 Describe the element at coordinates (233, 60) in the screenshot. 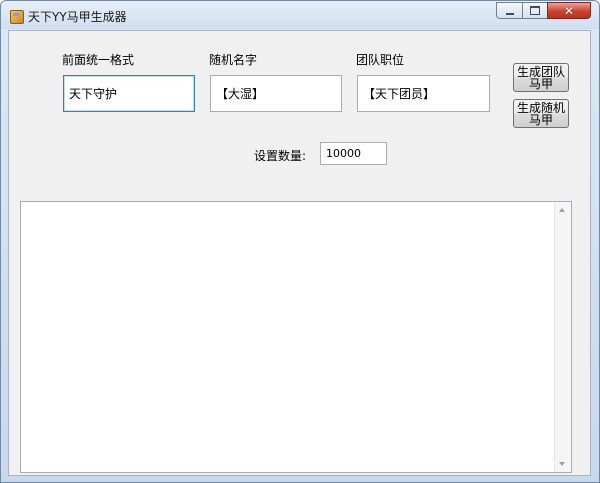

I see `random-name-label: 随机名字` at that location.